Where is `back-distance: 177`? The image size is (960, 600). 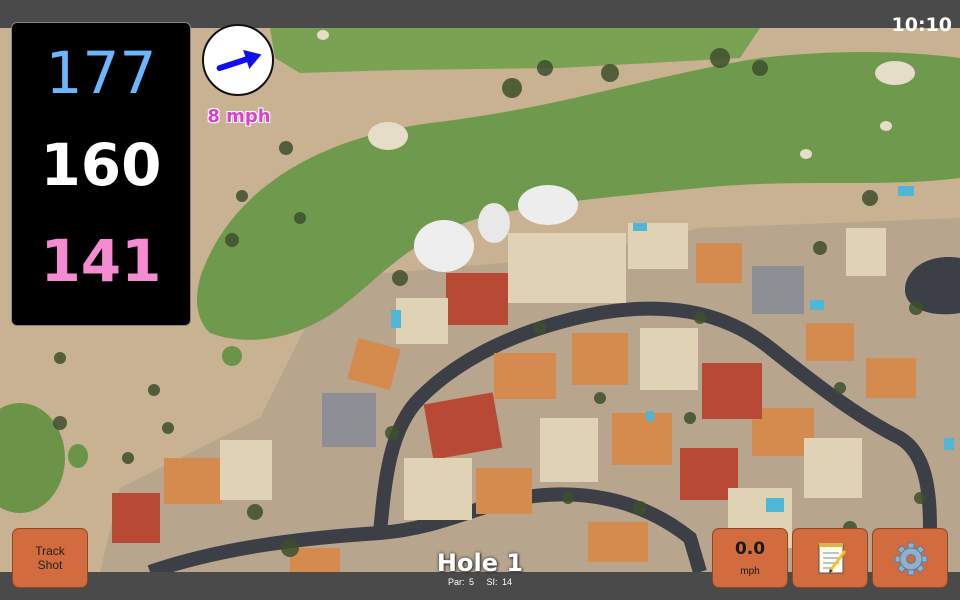 back-distance: 177 is located at coordinates (101, 73).